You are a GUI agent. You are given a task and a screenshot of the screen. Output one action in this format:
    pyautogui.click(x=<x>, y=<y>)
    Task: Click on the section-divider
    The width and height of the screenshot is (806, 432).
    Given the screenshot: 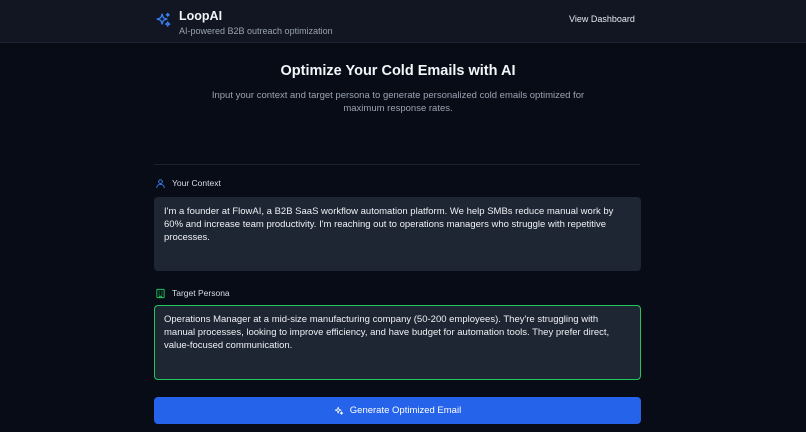 What is the action you would take?
    pyautogui.click(x=397, y=164)
    